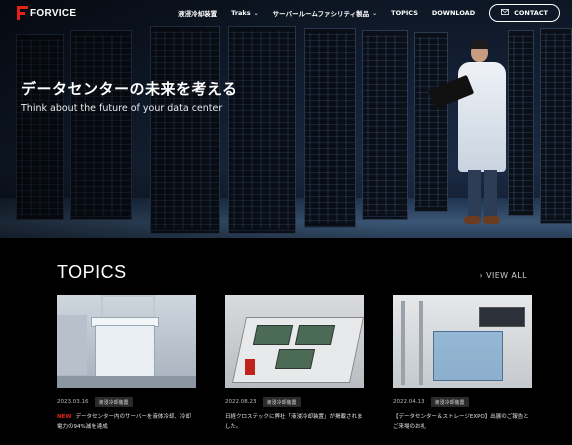 This screenshot has width=572, height=445. I want to click on nav-item-immersion-cooling: 液浸冷却装置, so click(197, 13).